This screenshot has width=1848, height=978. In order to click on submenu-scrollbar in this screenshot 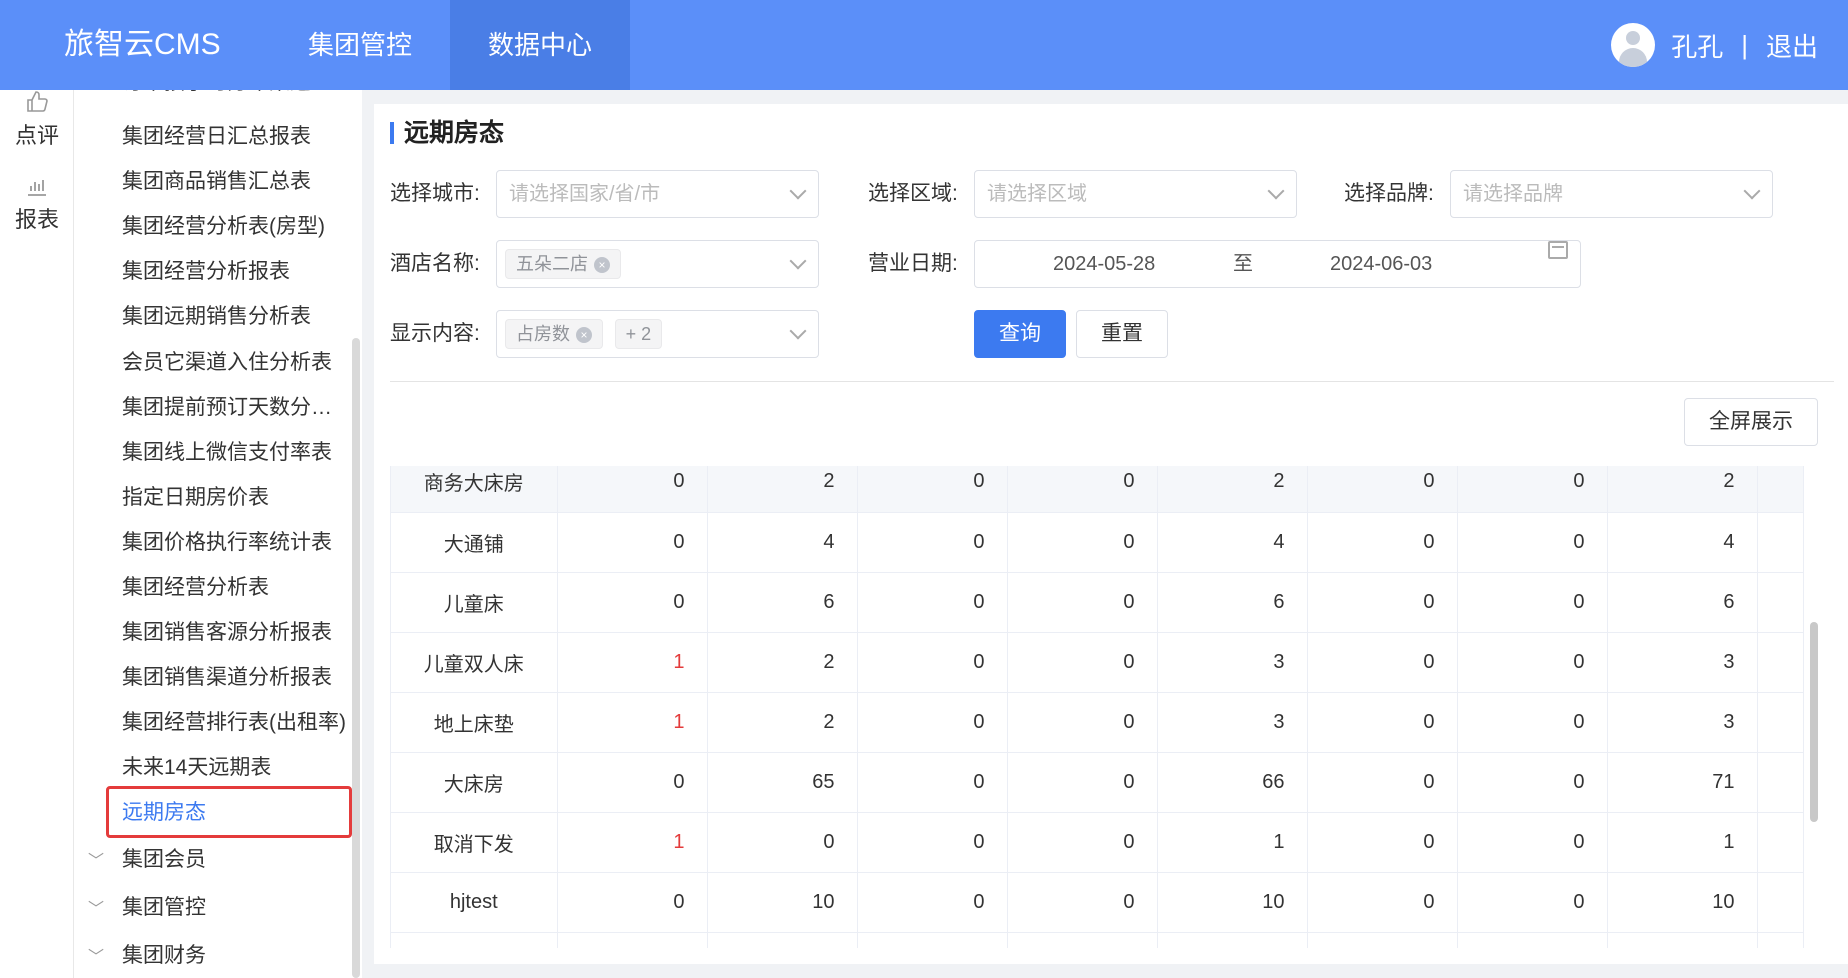, I will do `click(356, 658)`.